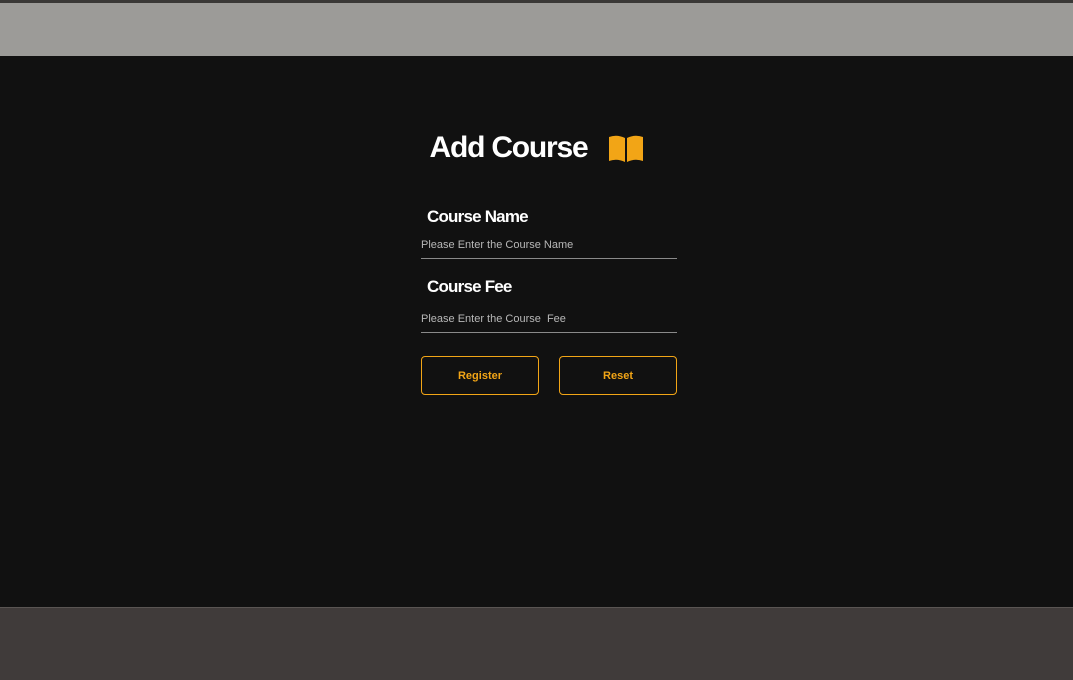 Image resolution: width=1073 pixels, height=680 pixels. What do you see at coordinates (469, 286) in the screenshot?
I see `course-fee-label: Course Fee` at bounding box center [469, 286].